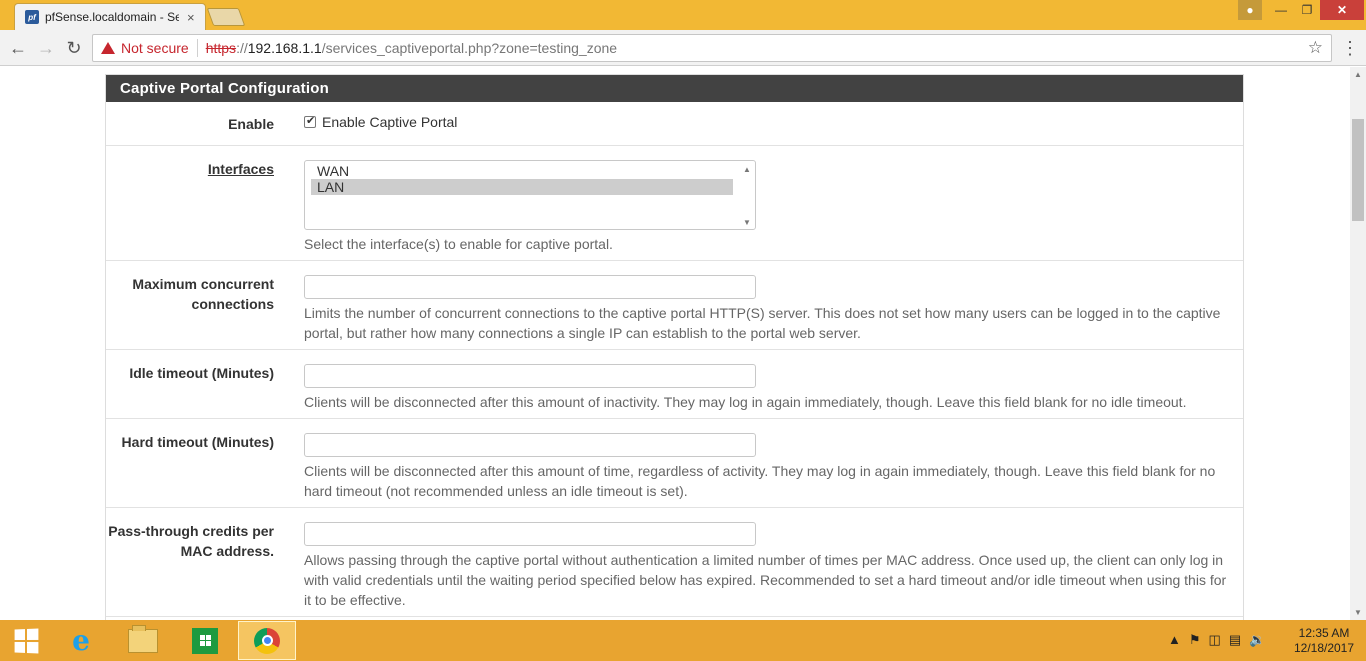 The height and width of the screenshot is (661, 1366). What do you see at coordinates (108, 48) in the screenshot?
I see `warning-icon` at bounding box center [108, 48].